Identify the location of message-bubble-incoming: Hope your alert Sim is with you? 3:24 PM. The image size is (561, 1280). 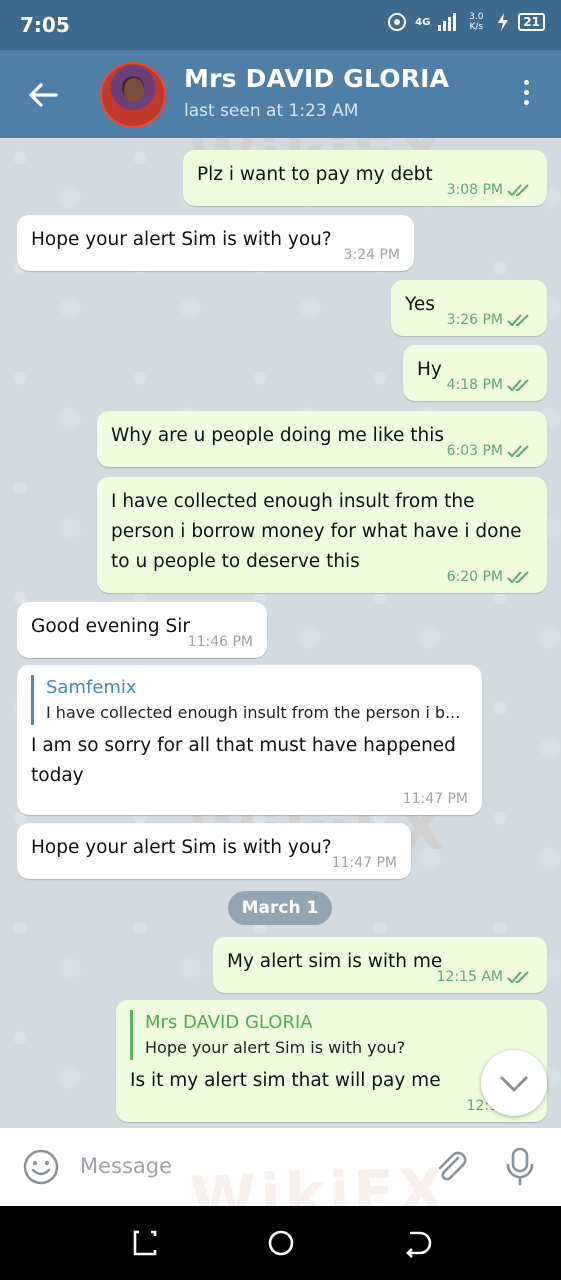
(215, 243).